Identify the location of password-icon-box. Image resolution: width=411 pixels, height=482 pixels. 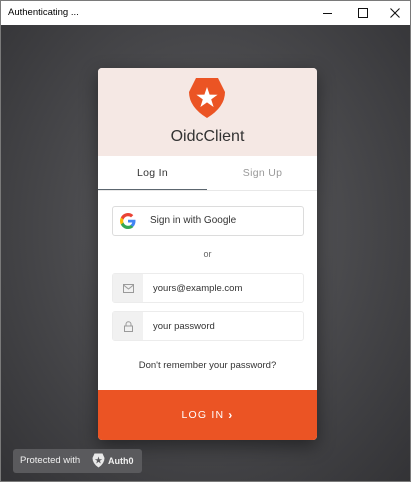
(128, 326).